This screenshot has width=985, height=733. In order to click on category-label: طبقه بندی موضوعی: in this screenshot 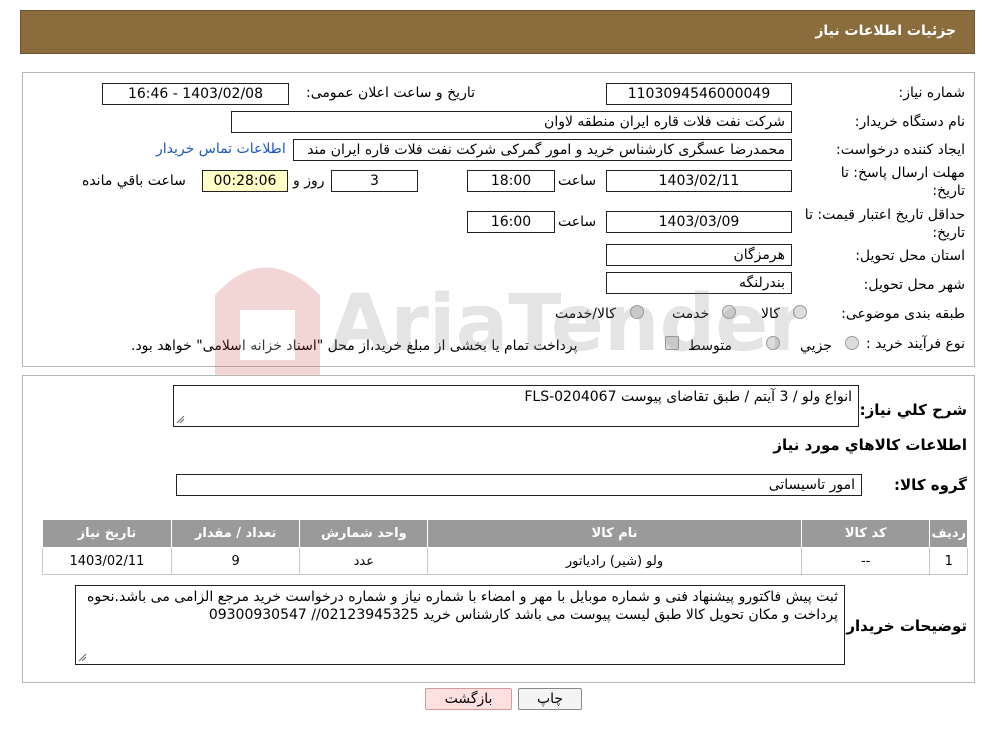, I will do `click(903, 314)`.